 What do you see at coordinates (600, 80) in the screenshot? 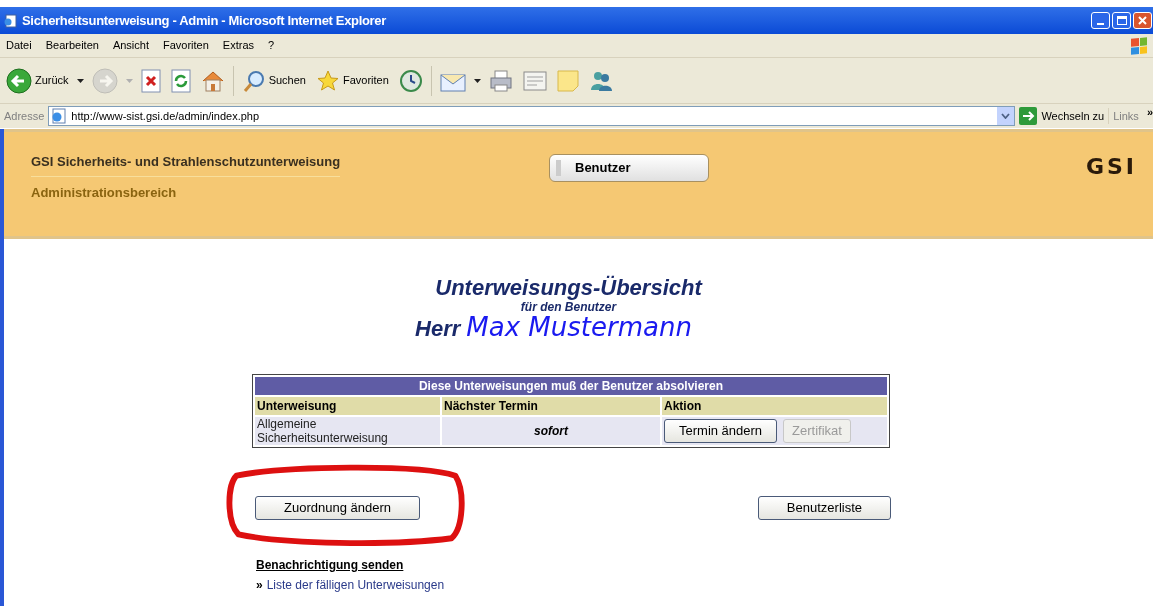
I see `people-icon` at bounding box center [600, 80].